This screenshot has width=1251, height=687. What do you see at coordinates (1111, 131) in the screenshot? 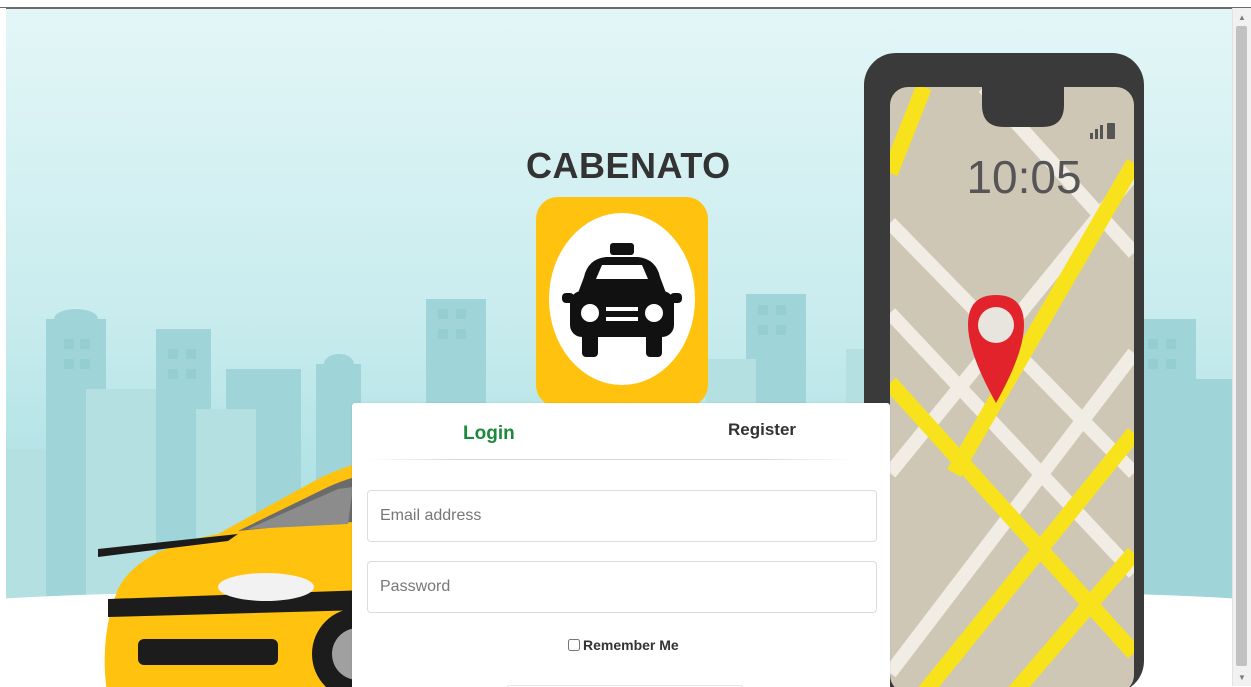
I see `battery-icon` at bounding box center [1111, 131].